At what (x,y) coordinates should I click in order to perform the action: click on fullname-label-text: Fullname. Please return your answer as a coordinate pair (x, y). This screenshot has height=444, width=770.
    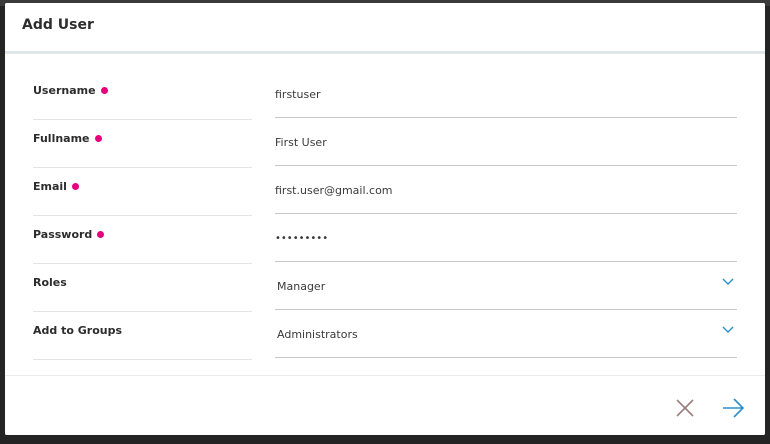
    Looking at the image, I should click on (61, 138).